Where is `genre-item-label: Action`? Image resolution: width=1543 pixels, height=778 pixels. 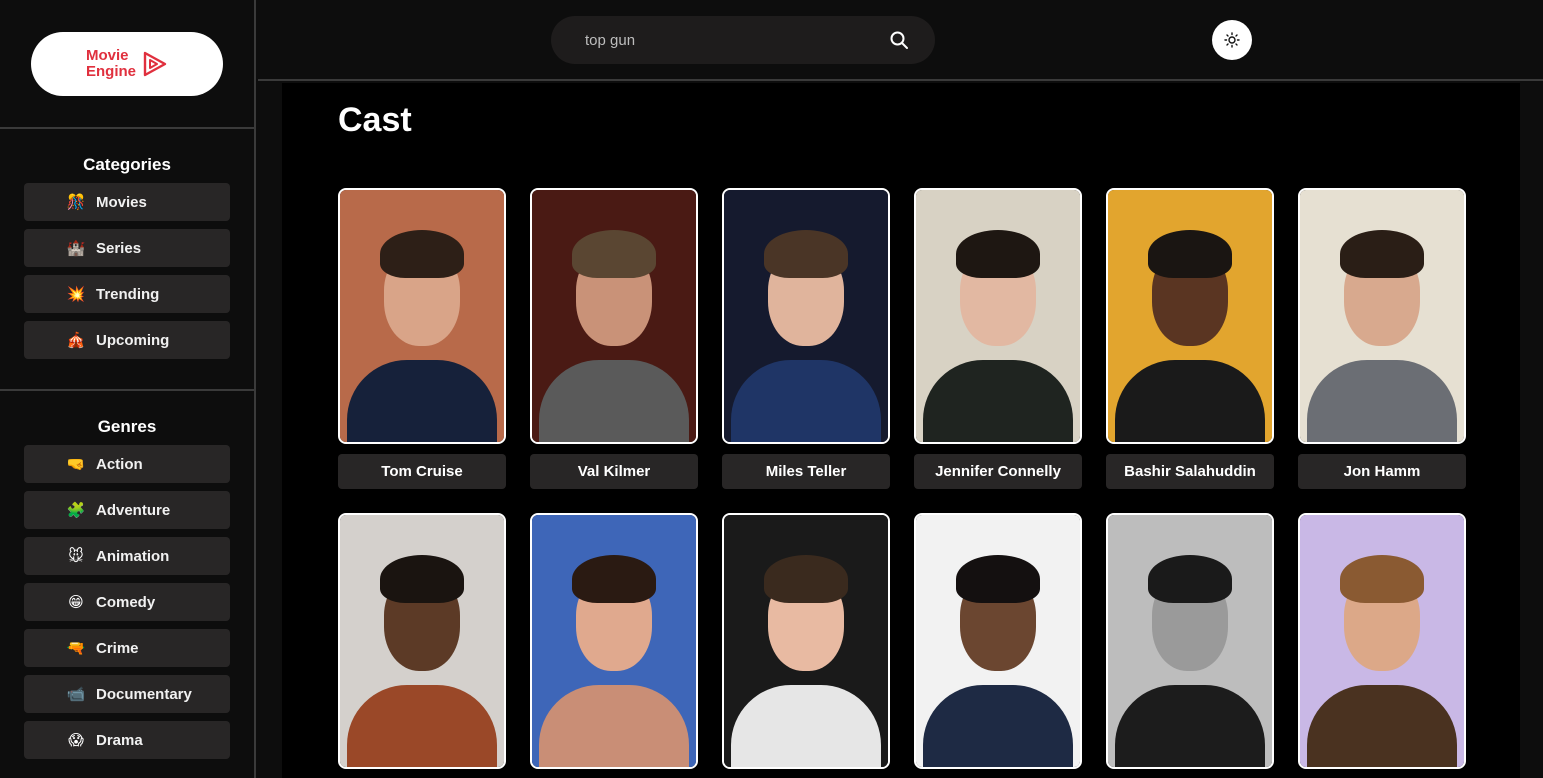 genre-item-label: Action is located at coordinates (119, 464).